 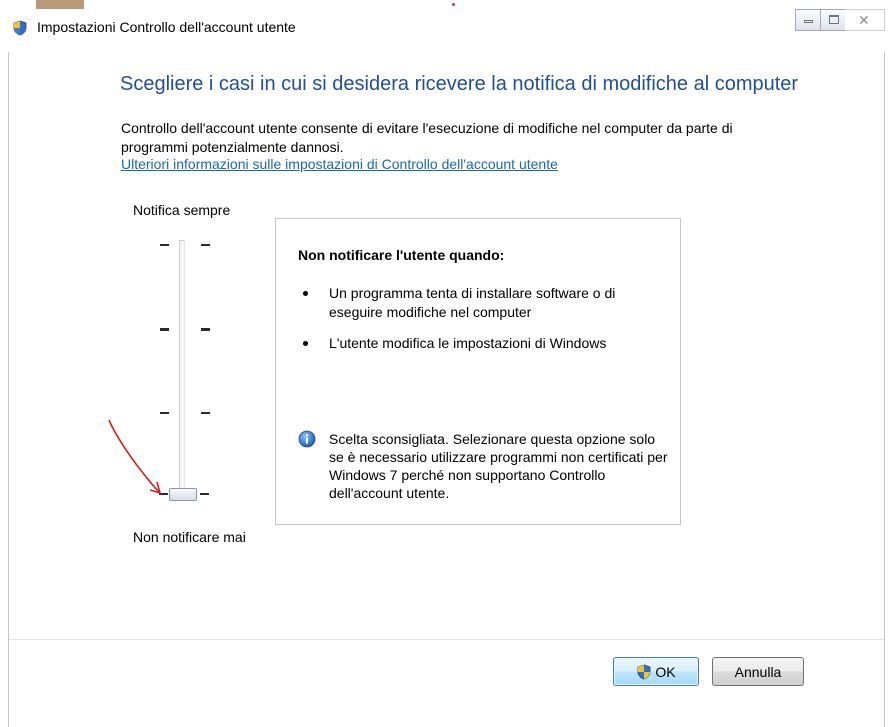 What do you see at coordinates (884, 389) in the screenshot?
I see `window-frame-right` at bounding box center [884, 389].